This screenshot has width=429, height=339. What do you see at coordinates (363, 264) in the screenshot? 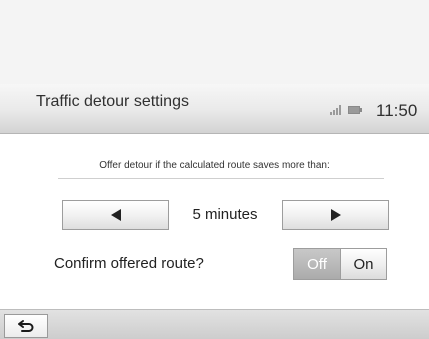
I see `toggle-on-button: On` at bounding box center [363, 264].